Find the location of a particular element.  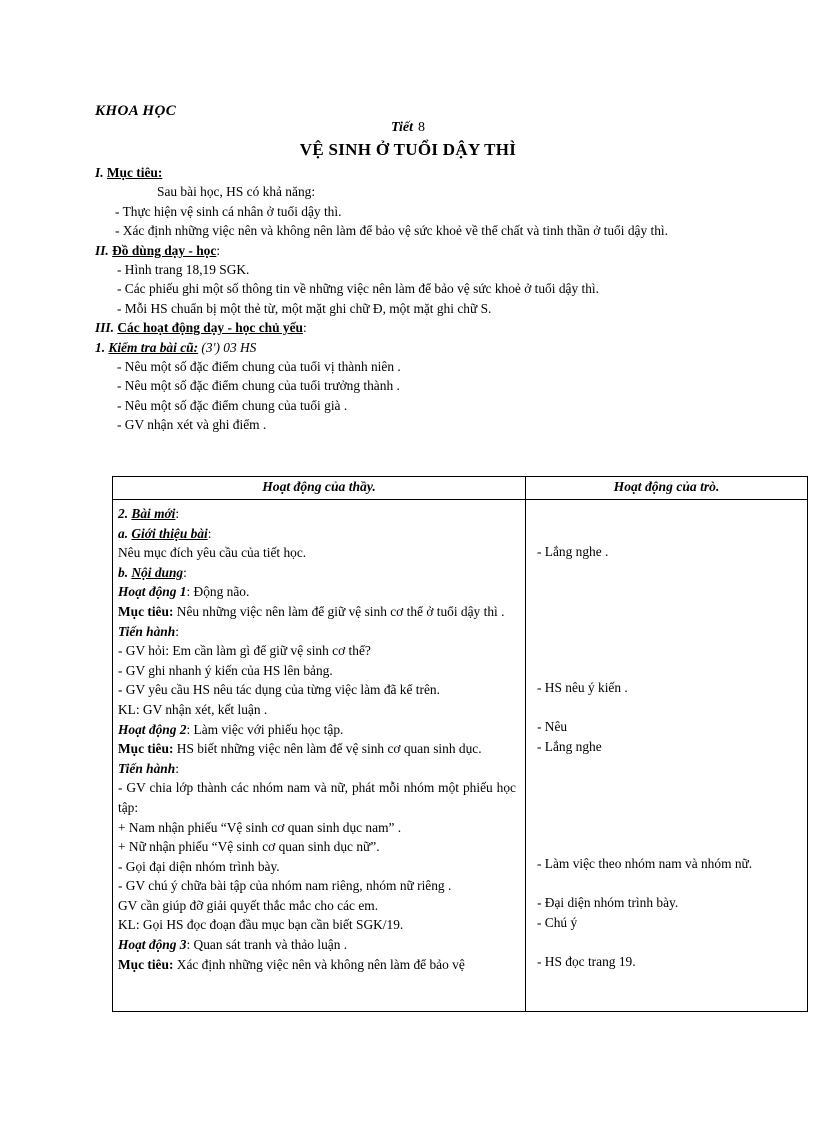

section-2-colon: : is located at coordinates (218, 250).